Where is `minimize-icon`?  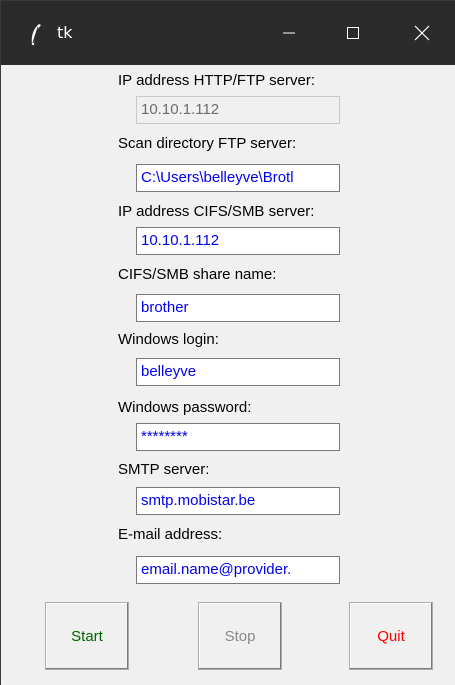 minimize-icon is located at coordinates (289, 33).